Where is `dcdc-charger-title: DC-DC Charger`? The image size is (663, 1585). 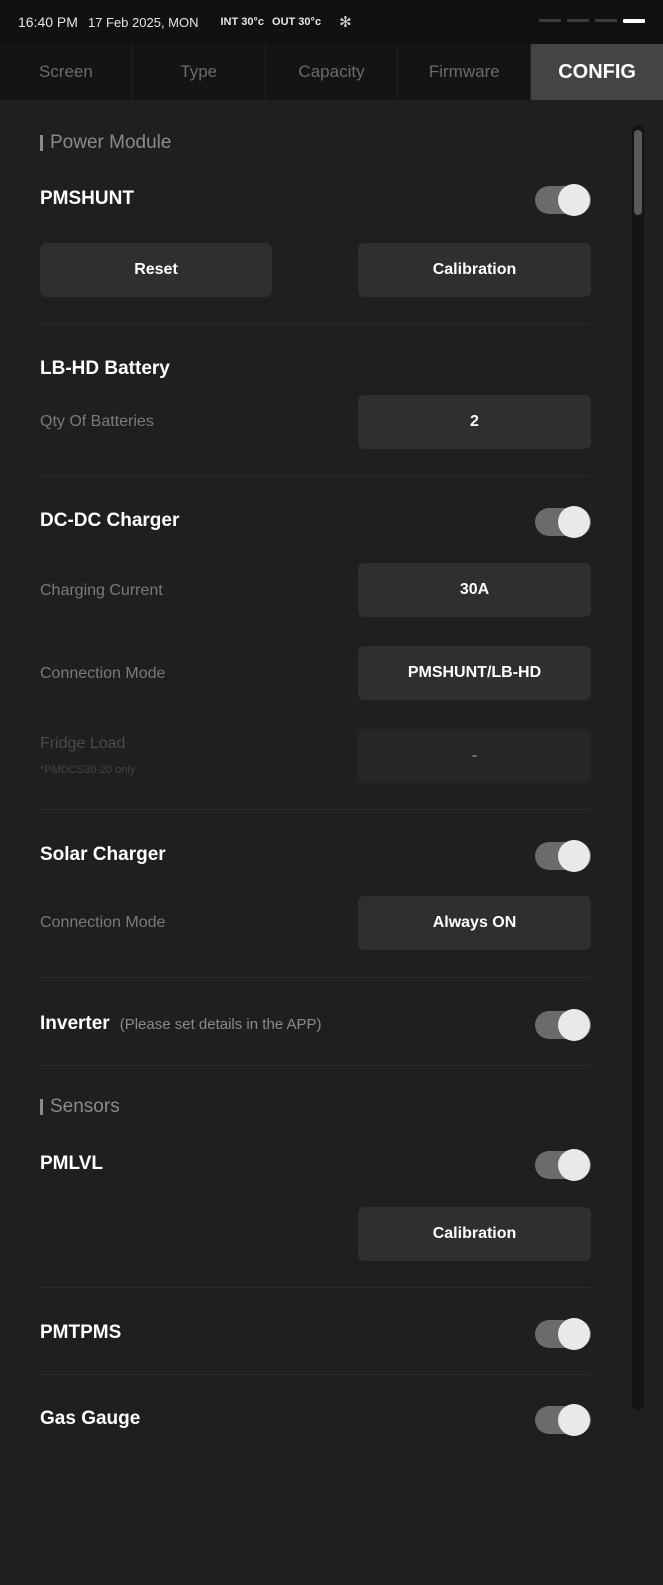
dcdc-charger-title: DC-DC Charger is located at coordinates (110, 520).